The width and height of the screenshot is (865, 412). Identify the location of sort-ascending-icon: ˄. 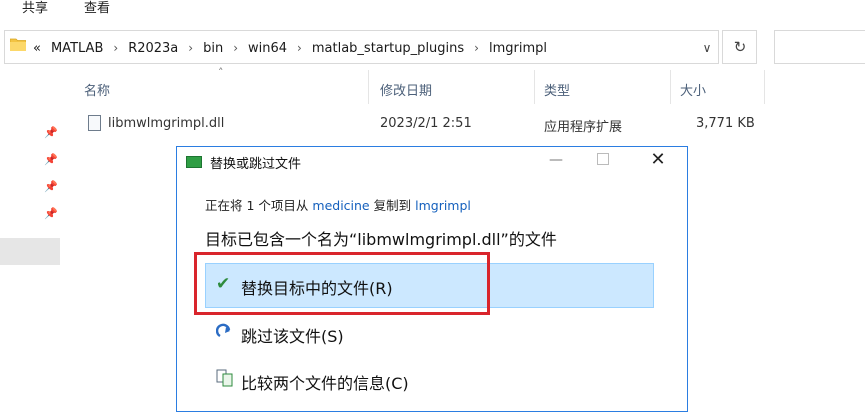
(221, 72).